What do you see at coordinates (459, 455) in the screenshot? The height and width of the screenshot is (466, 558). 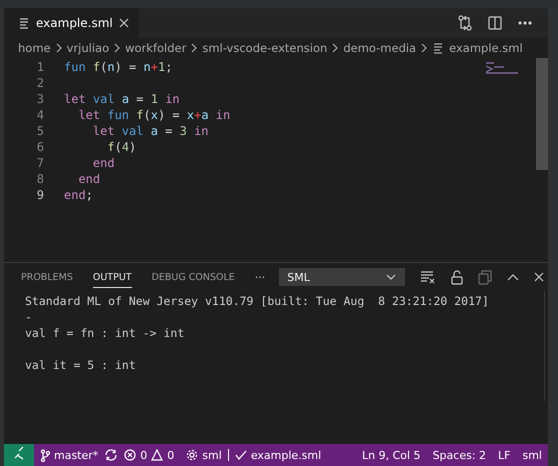 I see `indentation-status: Spaces: 2` at bounding box center [459, 455].